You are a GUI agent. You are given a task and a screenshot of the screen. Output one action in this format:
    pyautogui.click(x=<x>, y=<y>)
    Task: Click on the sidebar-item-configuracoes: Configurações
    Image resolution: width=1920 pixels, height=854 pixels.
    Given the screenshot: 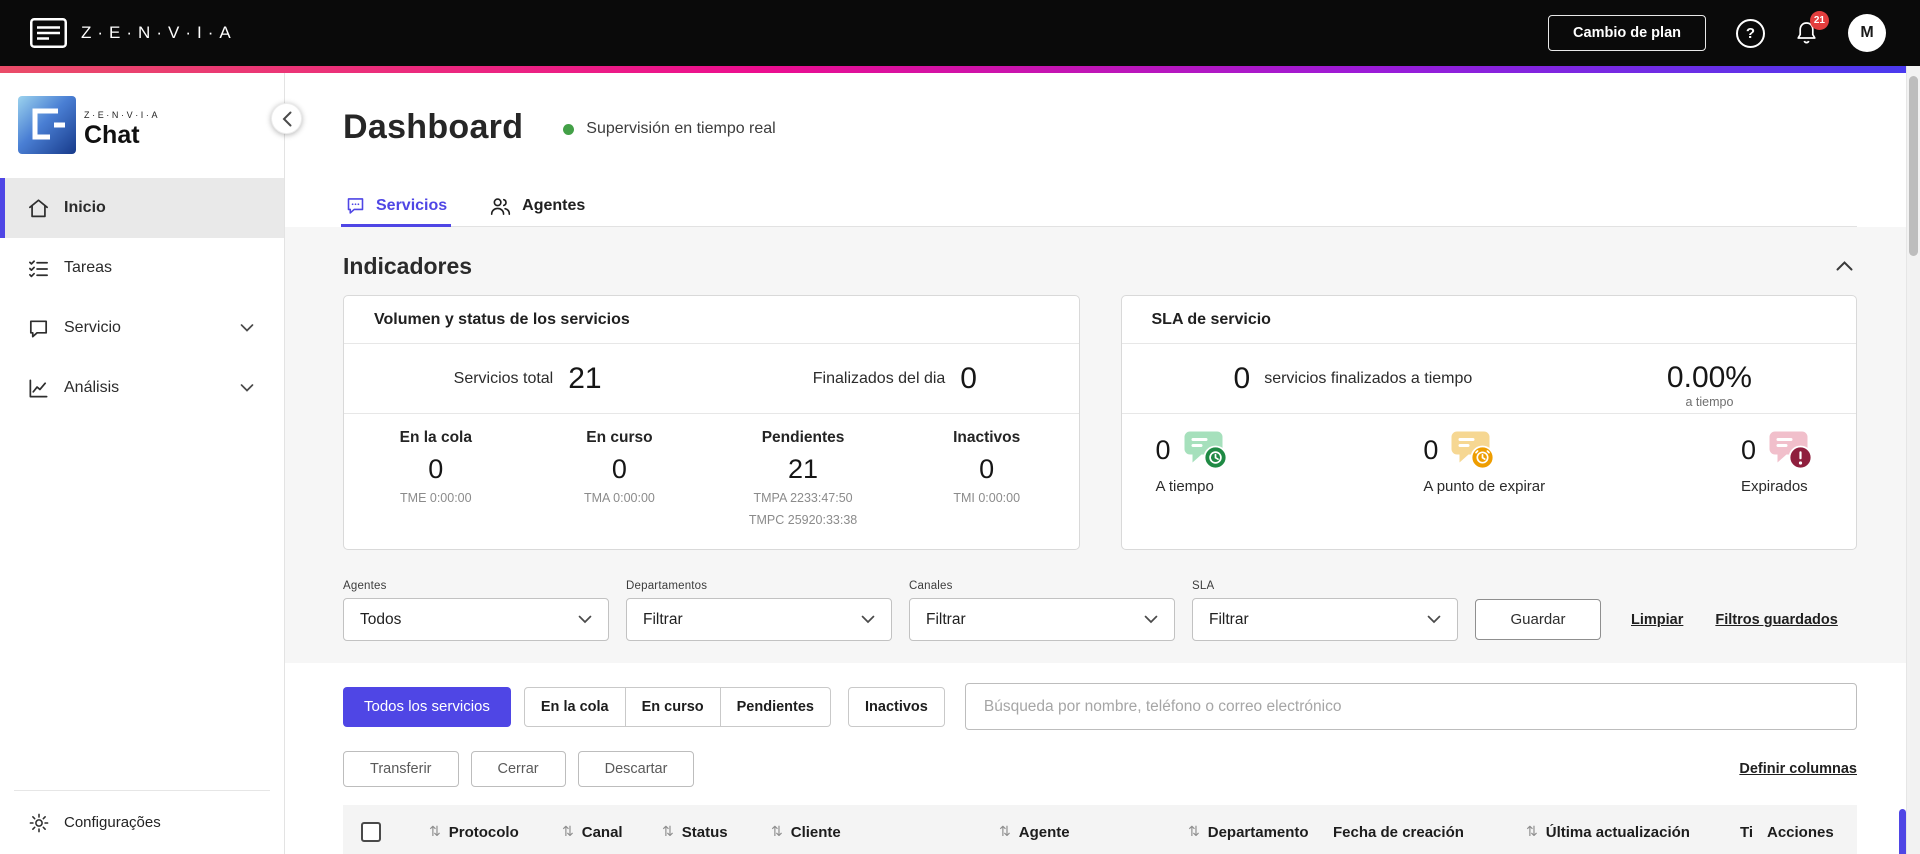 What is the action you would take?
    pyautogui.click(x=142, y=822)
    